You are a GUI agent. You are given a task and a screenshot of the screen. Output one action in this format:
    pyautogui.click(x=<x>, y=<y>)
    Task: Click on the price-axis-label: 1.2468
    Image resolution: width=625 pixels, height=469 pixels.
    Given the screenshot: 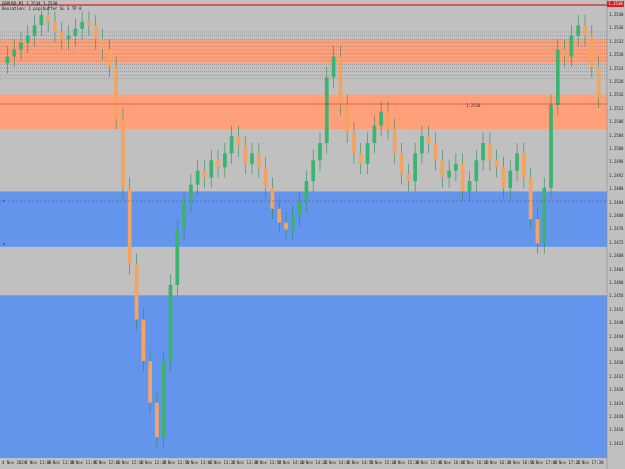 What is the action you would take?
    pyautogui.click(x=616, y=256)
    